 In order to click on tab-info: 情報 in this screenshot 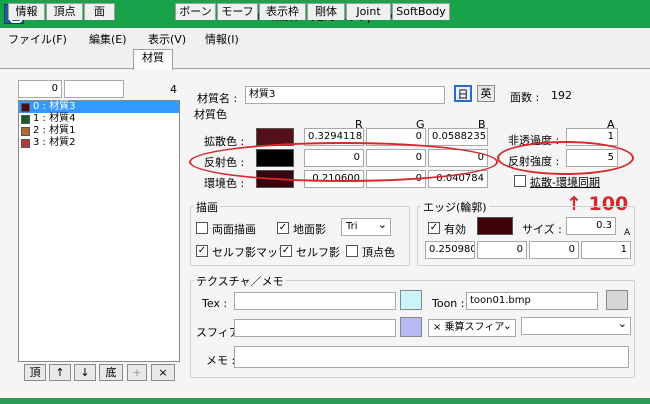, I will do `click(26, 11)`.